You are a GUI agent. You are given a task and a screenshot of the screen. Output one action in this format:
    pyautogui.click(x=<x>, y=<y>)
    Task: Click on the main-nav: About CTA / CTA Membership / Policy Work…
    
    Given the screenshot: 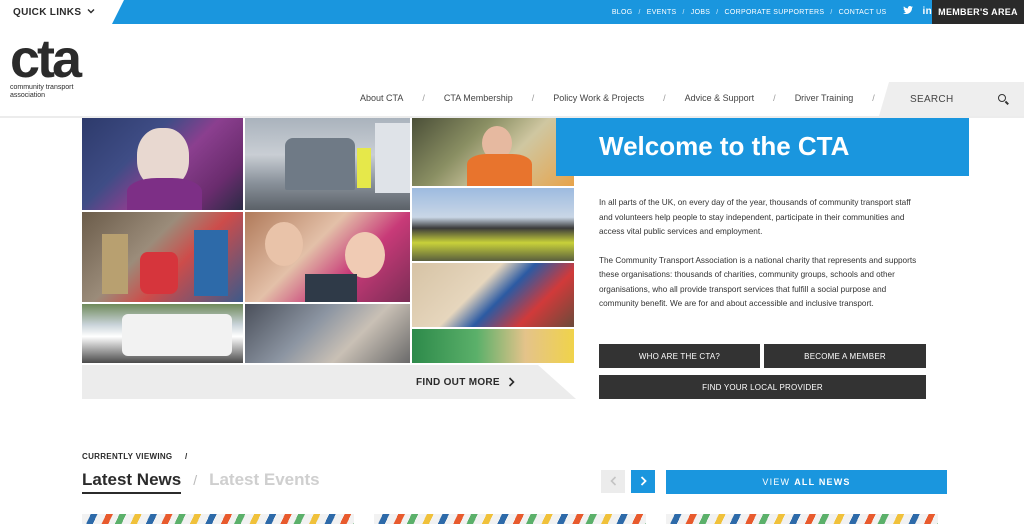 What is the action you would take?
    pyautogui.click(x=617, y=98)
    